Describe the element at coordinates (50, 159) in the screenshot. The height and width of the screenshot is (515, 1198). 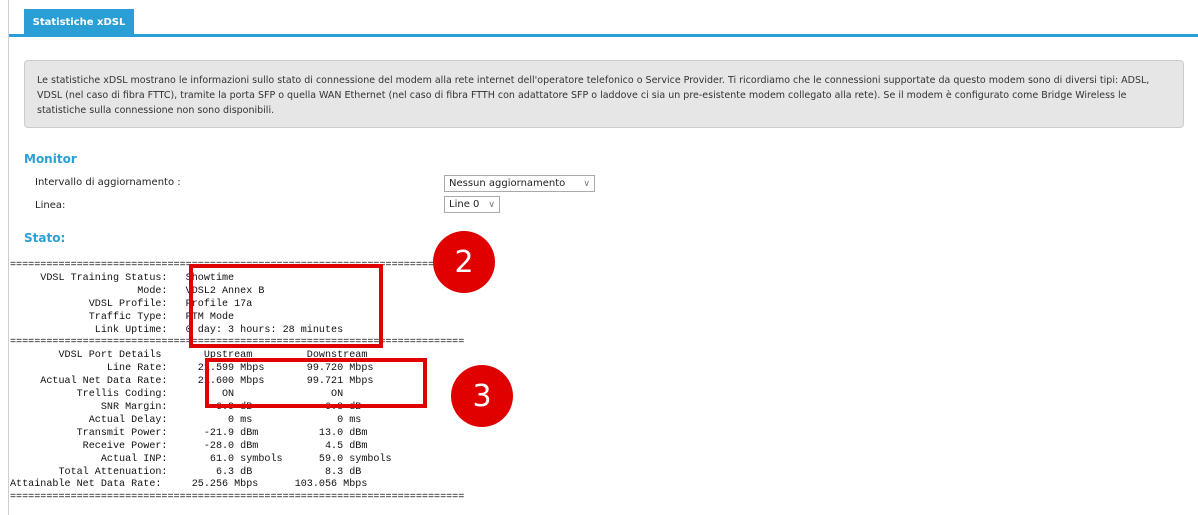
I see `monitor-heading: Monitor` at that location.